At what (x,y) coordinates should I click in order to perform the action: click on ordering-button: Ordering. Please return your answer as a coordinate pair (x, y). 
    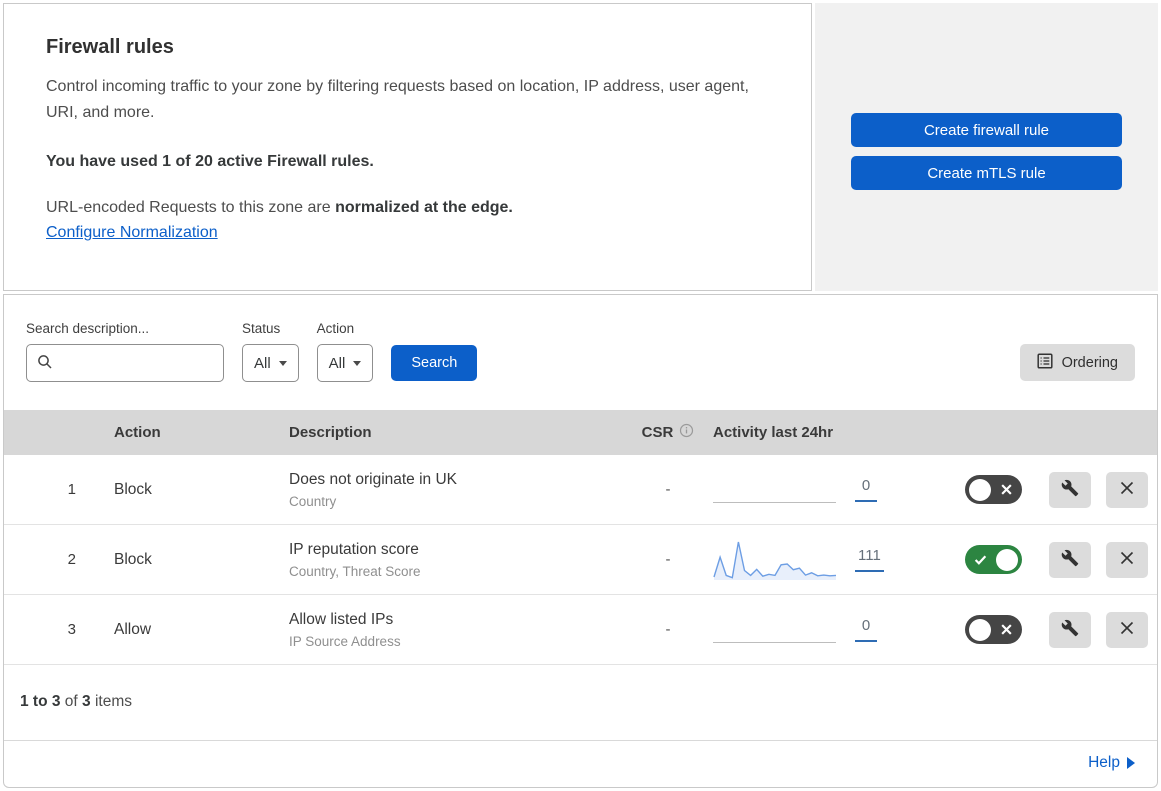
    Looking at the image, I should click on (1077, 362).